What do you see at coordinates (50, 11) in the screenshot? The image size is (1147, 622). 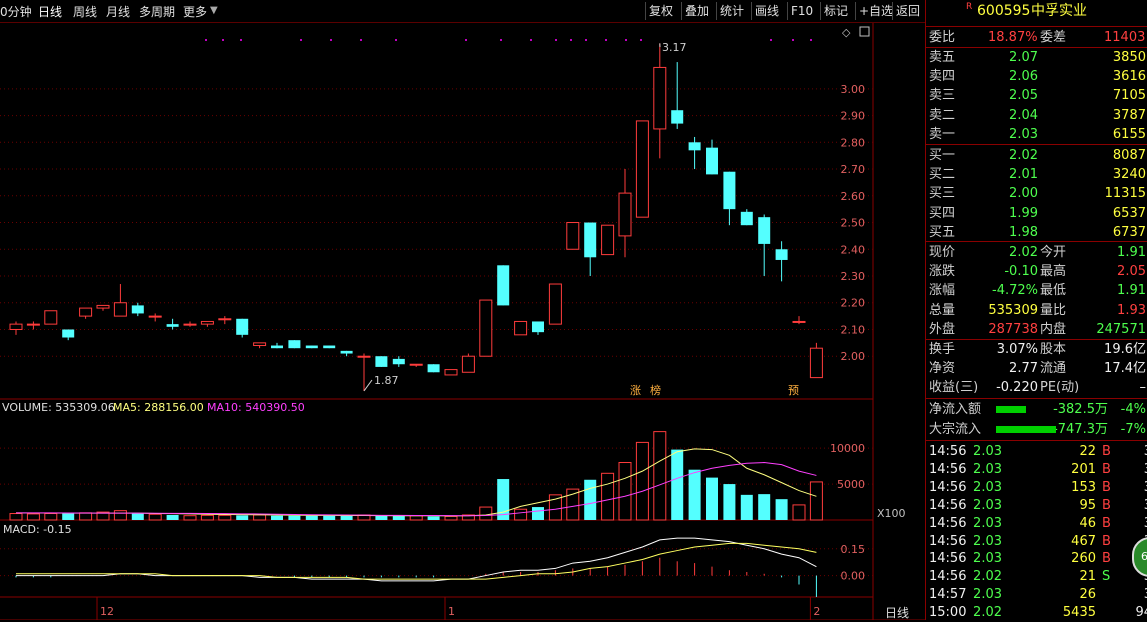 I see `period-day: 日线` at bounding box center [50, 11].